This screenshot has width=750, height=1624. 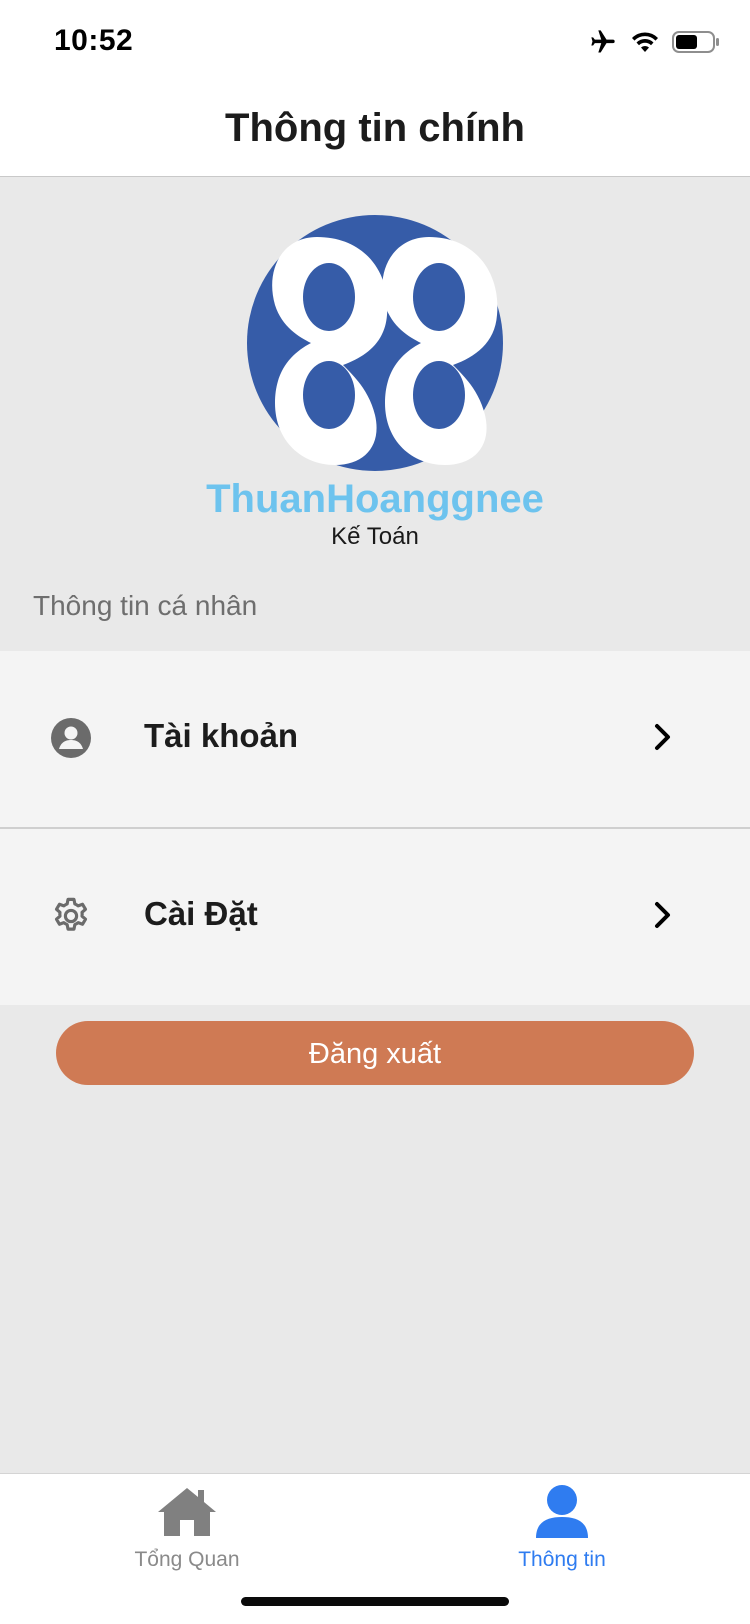 What do you see at coordinates (375, 1601) in the screenshot?
I see `home-indicator` at bounding box center [375, 1601].